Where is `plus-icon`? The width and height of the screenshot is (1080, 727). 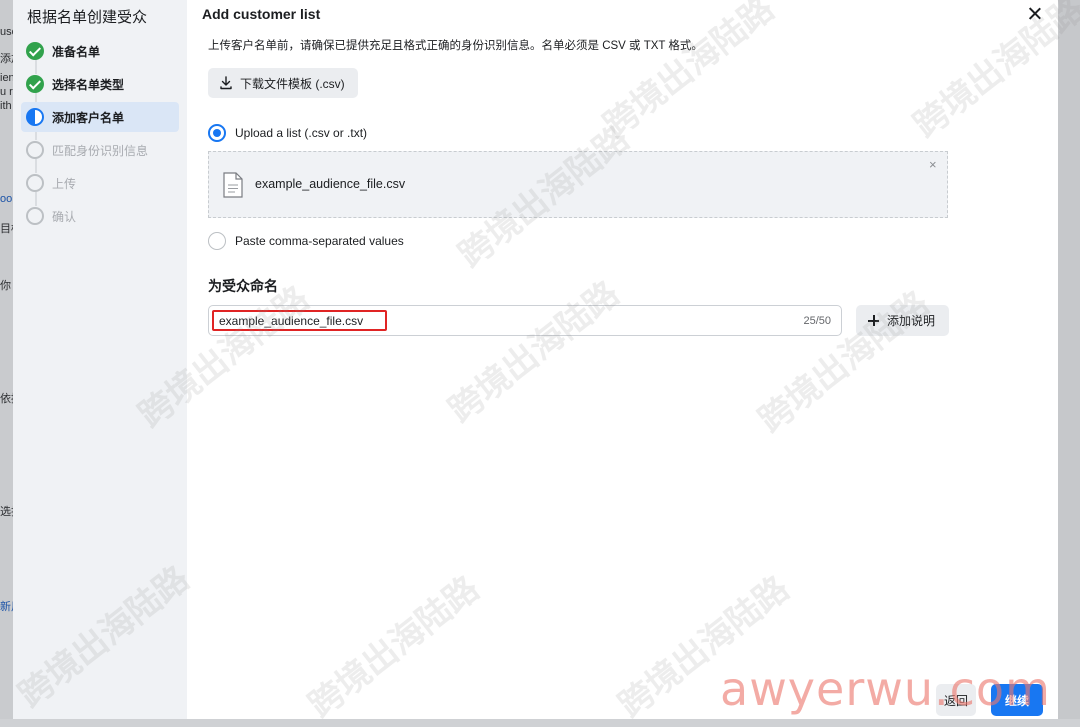
plus-icon is located at coordinates (873, 320).